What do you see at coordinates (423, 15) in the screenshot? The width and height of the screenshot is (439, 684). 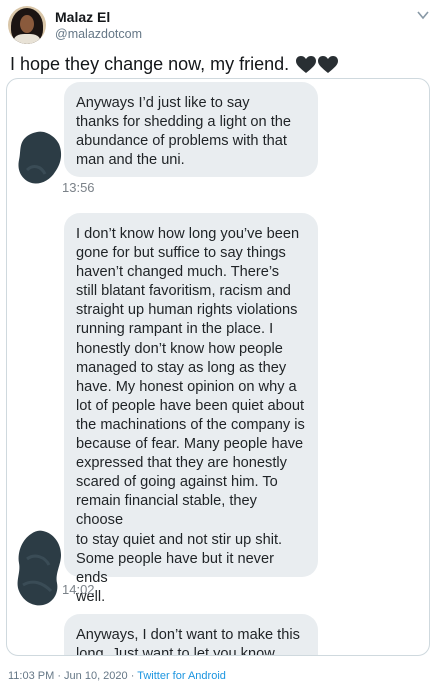 I see `chevron-down-icon` at bounding box center [423, 15].